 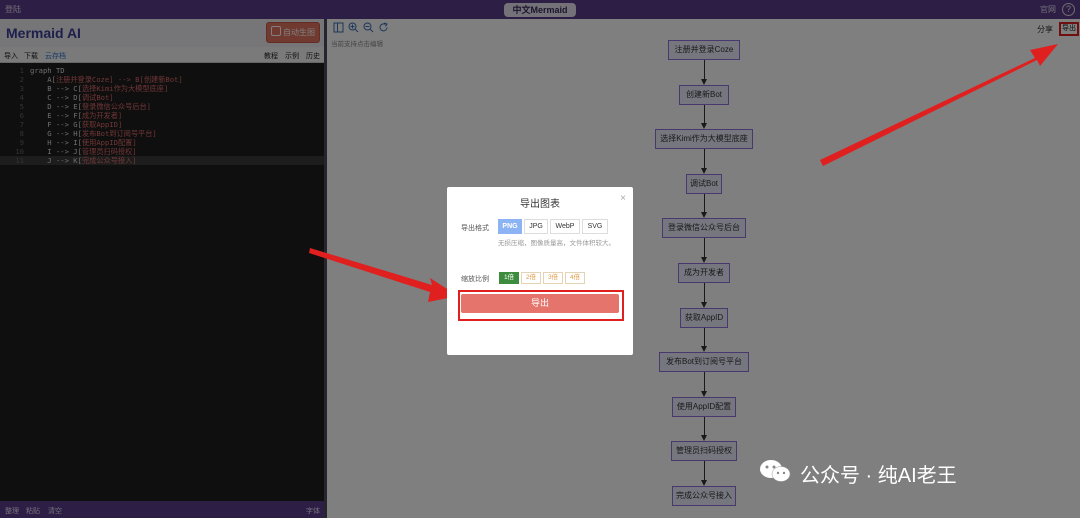 What do you see at coordinates (540, 204) in the screenshot?
I see `dialog-title: 导出图表` at bounding box center [540, 204].